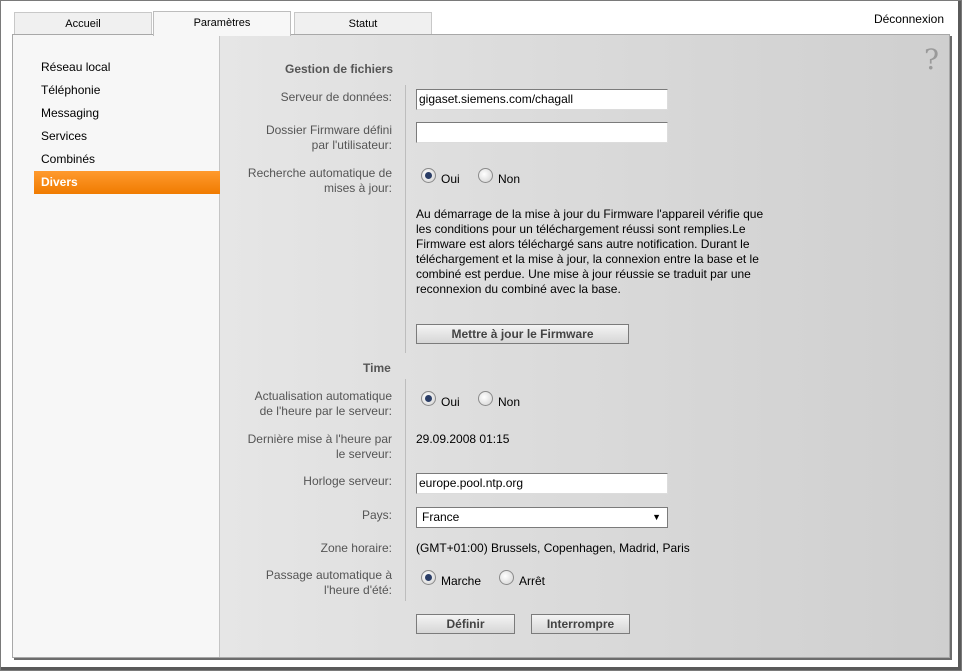  What do you see at coordinates (328, 582) in the screenshot?
I see `dst-label: Passage automatique à l'heure d'été:` at bounding box center [328, 582].